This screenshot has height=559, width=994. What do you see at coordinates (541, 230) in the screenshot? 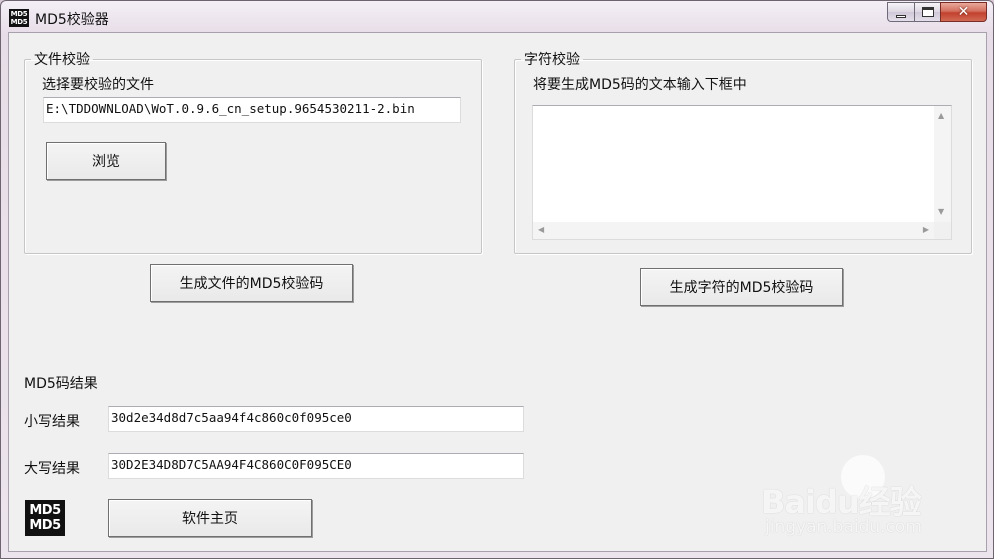
I see `scroll-left-arrow-icon: ◀` at bounding box center [541, 230].